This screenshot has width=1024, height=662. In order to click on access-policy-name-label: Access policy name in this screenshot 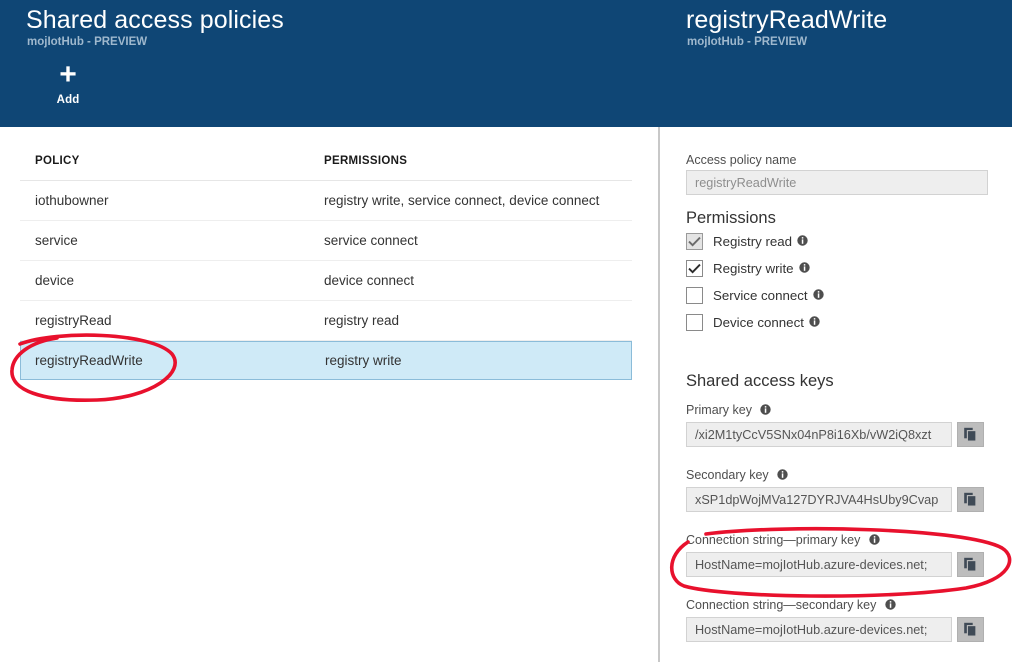, I will do `click(741, 160)`.